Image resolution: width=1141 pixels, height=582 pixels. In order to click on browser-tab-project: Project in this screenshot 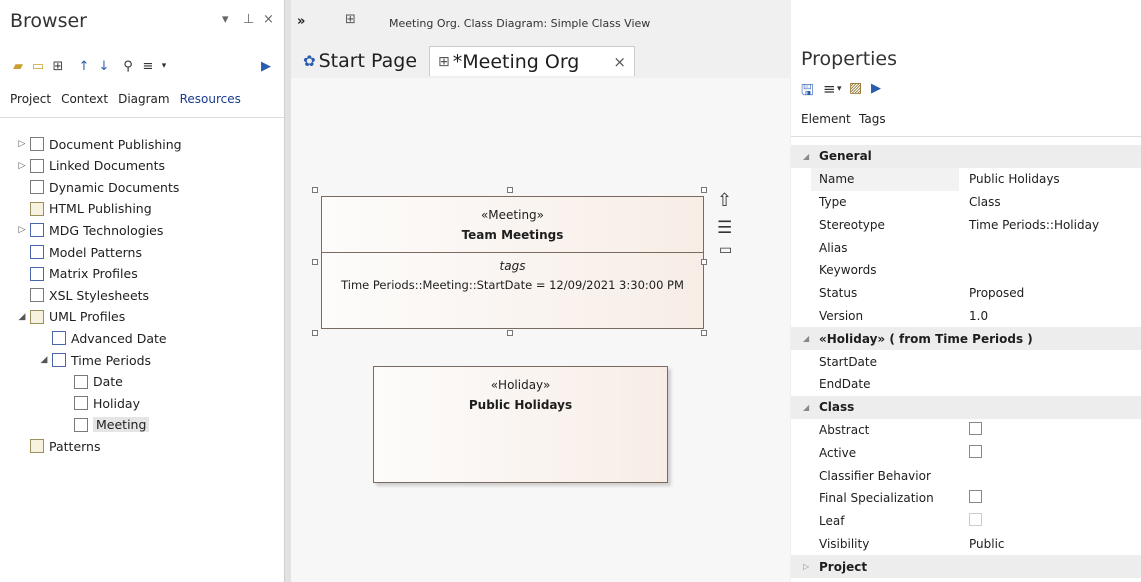, I will do `click(30, 99)`.